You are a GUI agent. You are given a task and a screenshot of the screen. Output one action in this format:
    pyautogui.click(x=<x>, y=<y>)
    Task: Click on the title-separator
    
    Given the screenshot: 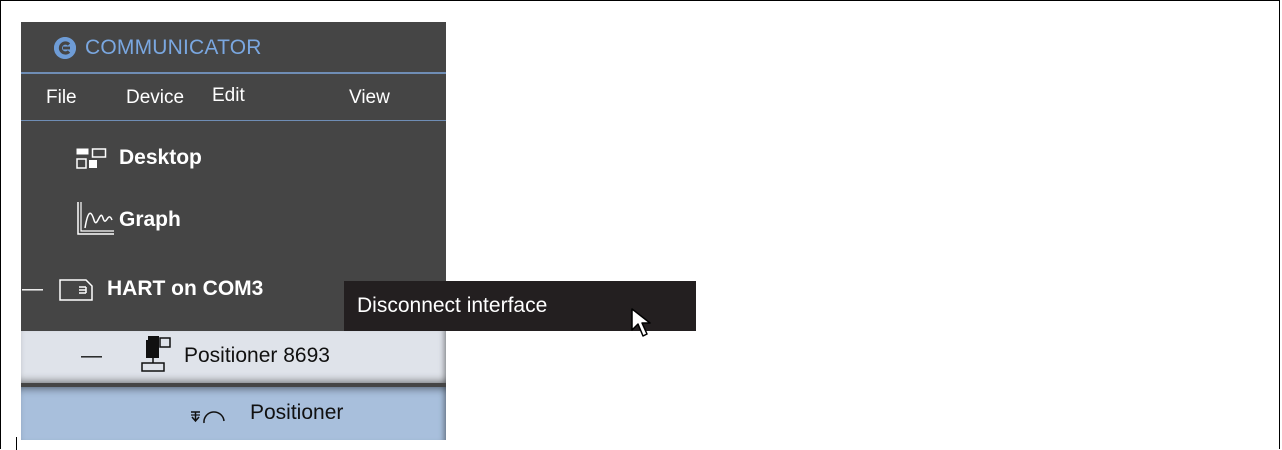 What is the action you would take?
    pyautogui.click(x=233, y=73)
    